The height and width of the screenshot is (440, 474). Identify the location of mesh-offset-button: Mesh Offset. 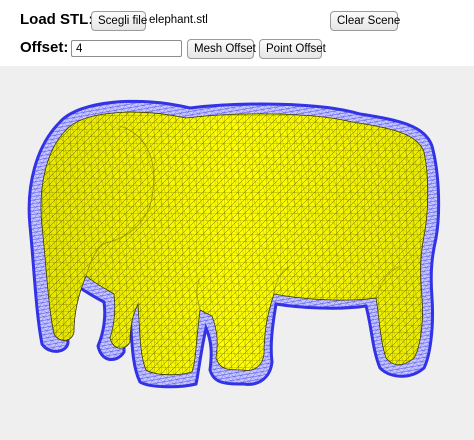
(221, 49).